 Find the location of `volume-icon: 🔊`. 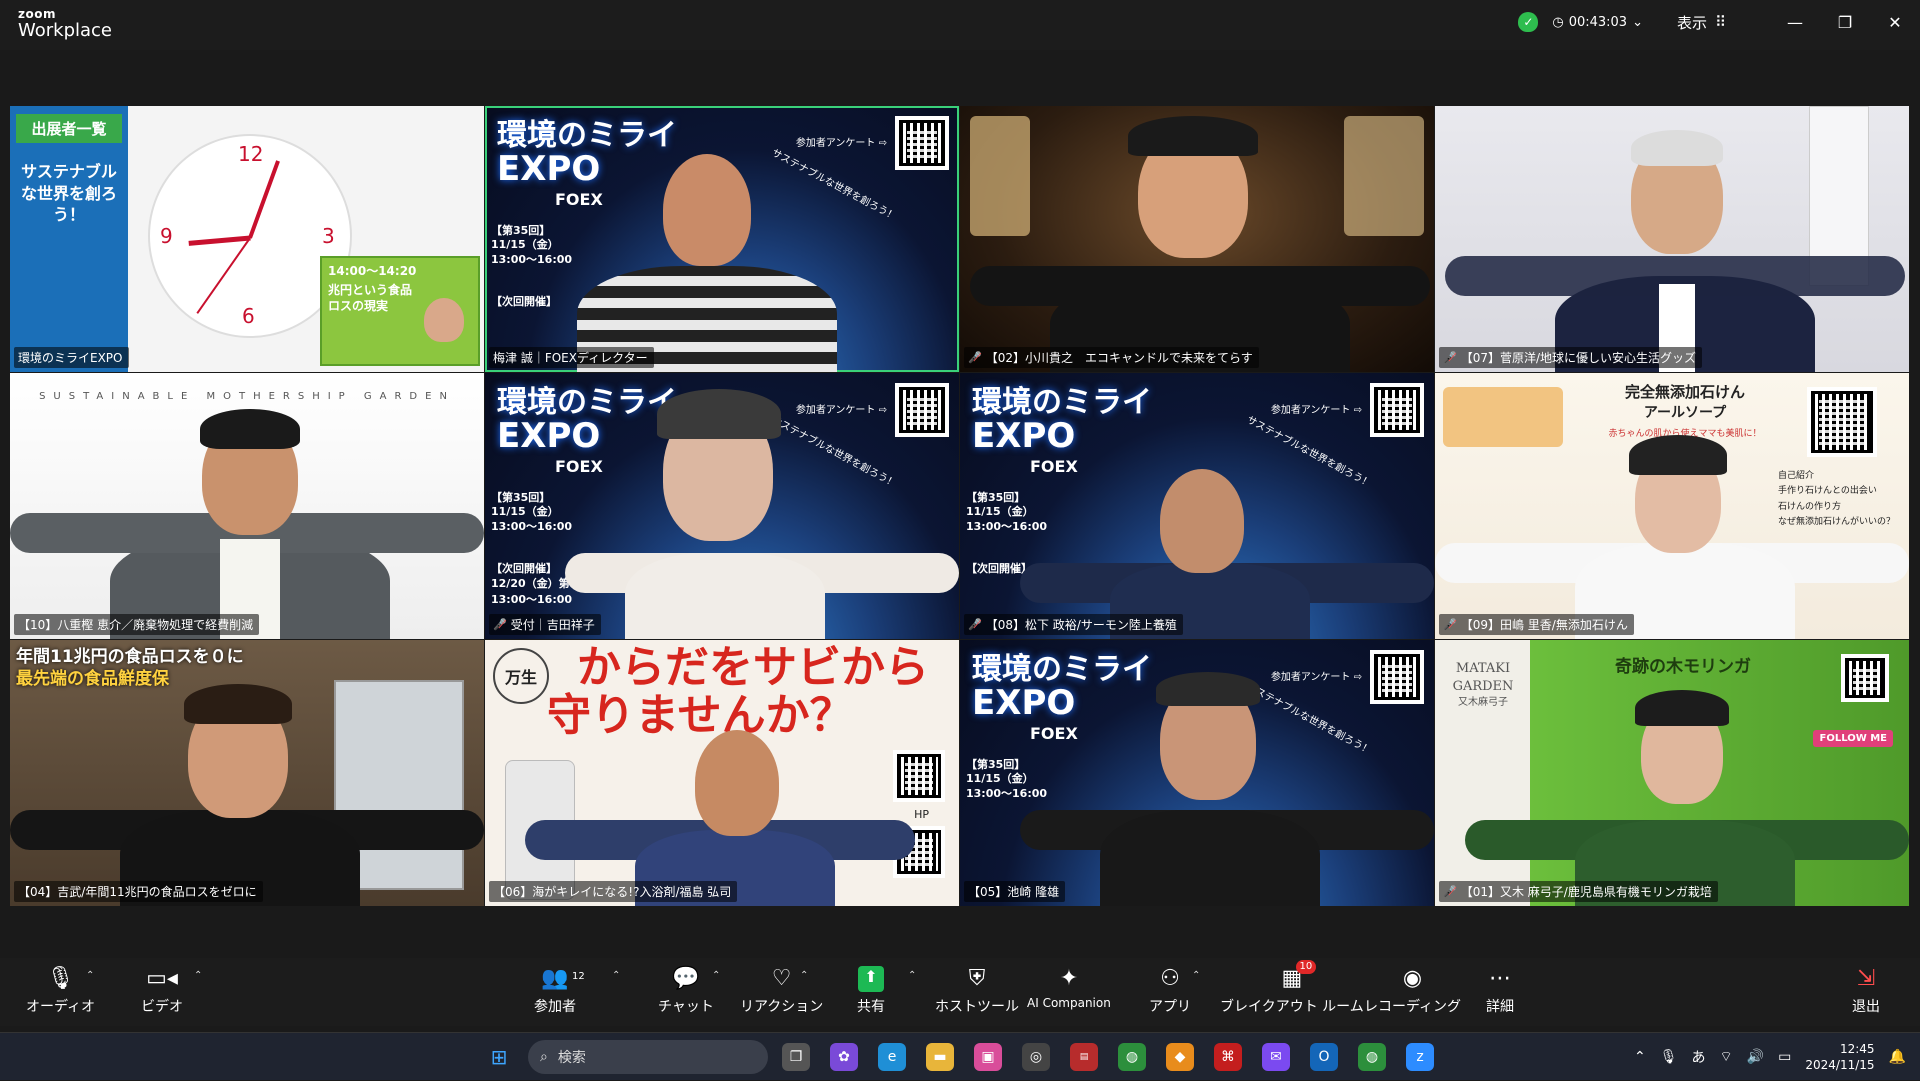

volume-icon: 🔊 is located at coordinates (1755, 1057).